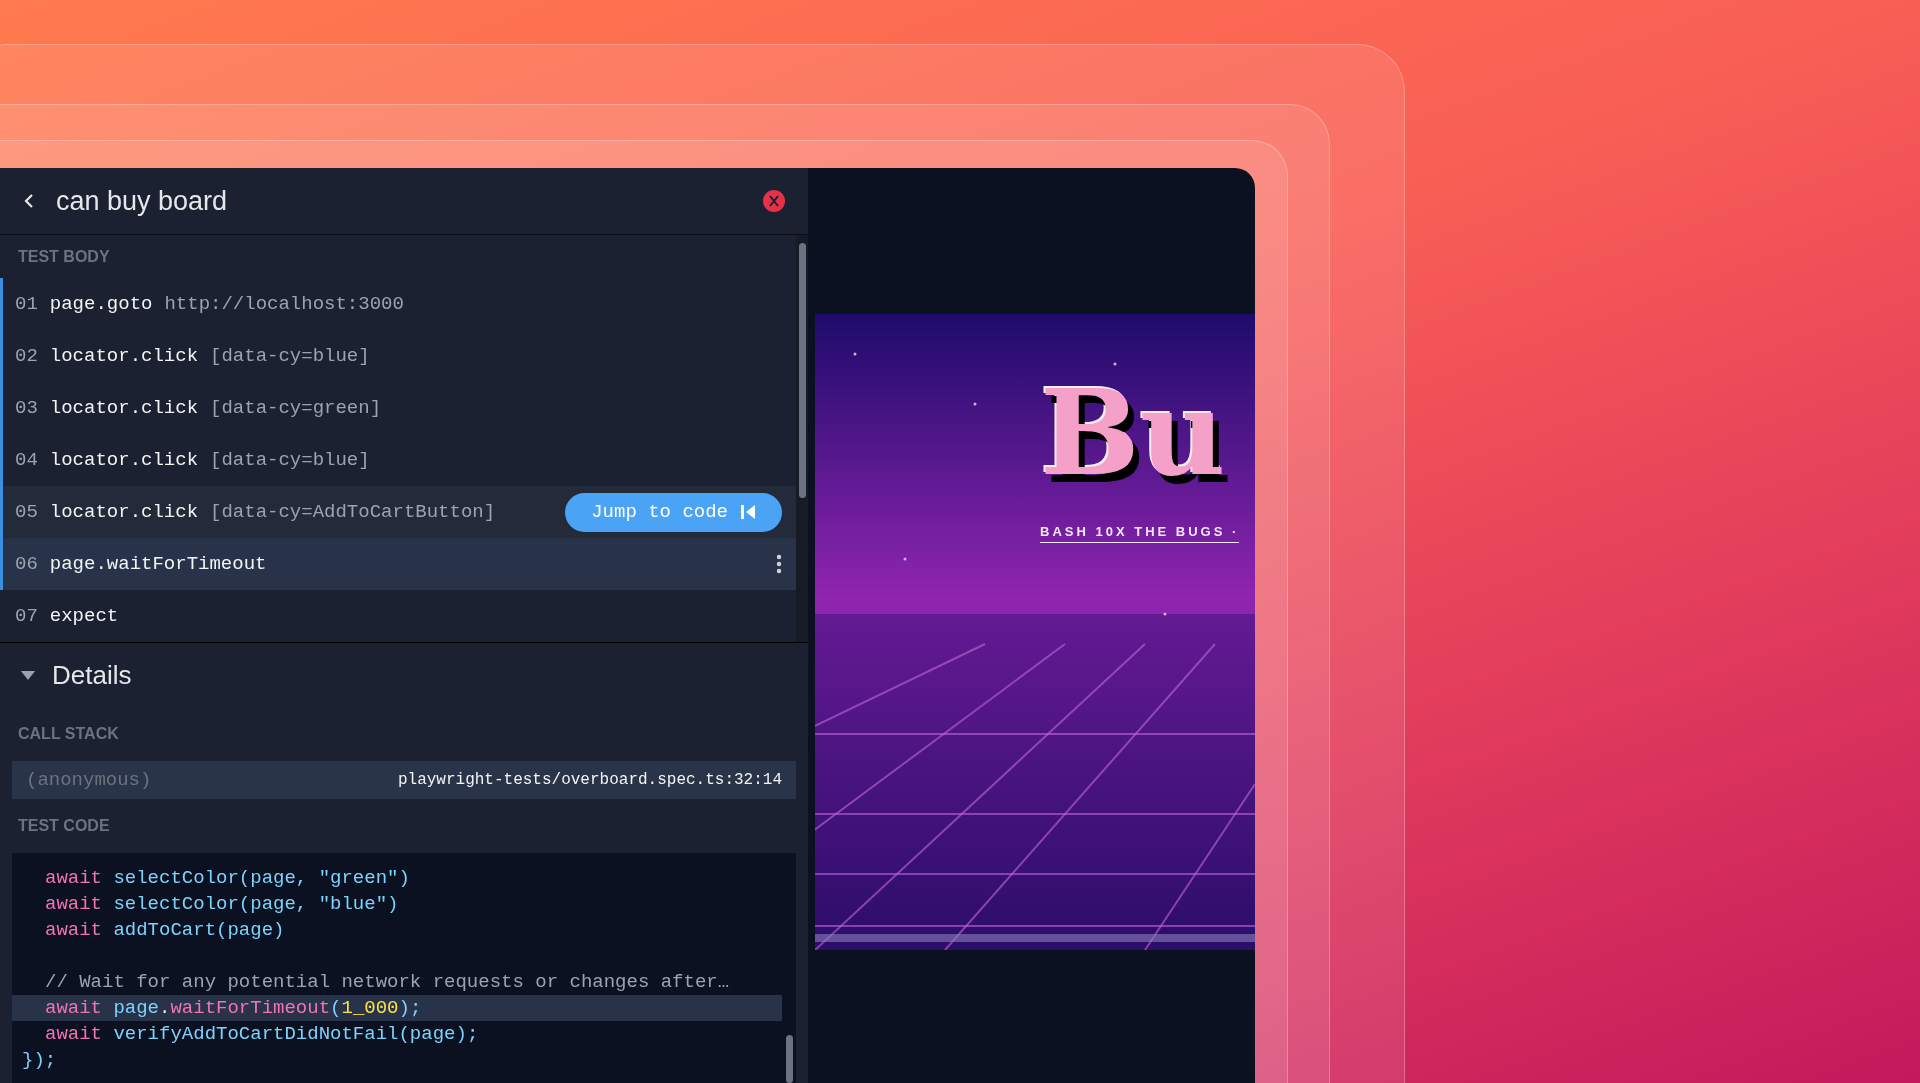 Image resolution: width=1920 pixels, height=1083 pixels. Describe the element at coordinates (29, 201) in the screenshot. I see `back-icon` at that location.